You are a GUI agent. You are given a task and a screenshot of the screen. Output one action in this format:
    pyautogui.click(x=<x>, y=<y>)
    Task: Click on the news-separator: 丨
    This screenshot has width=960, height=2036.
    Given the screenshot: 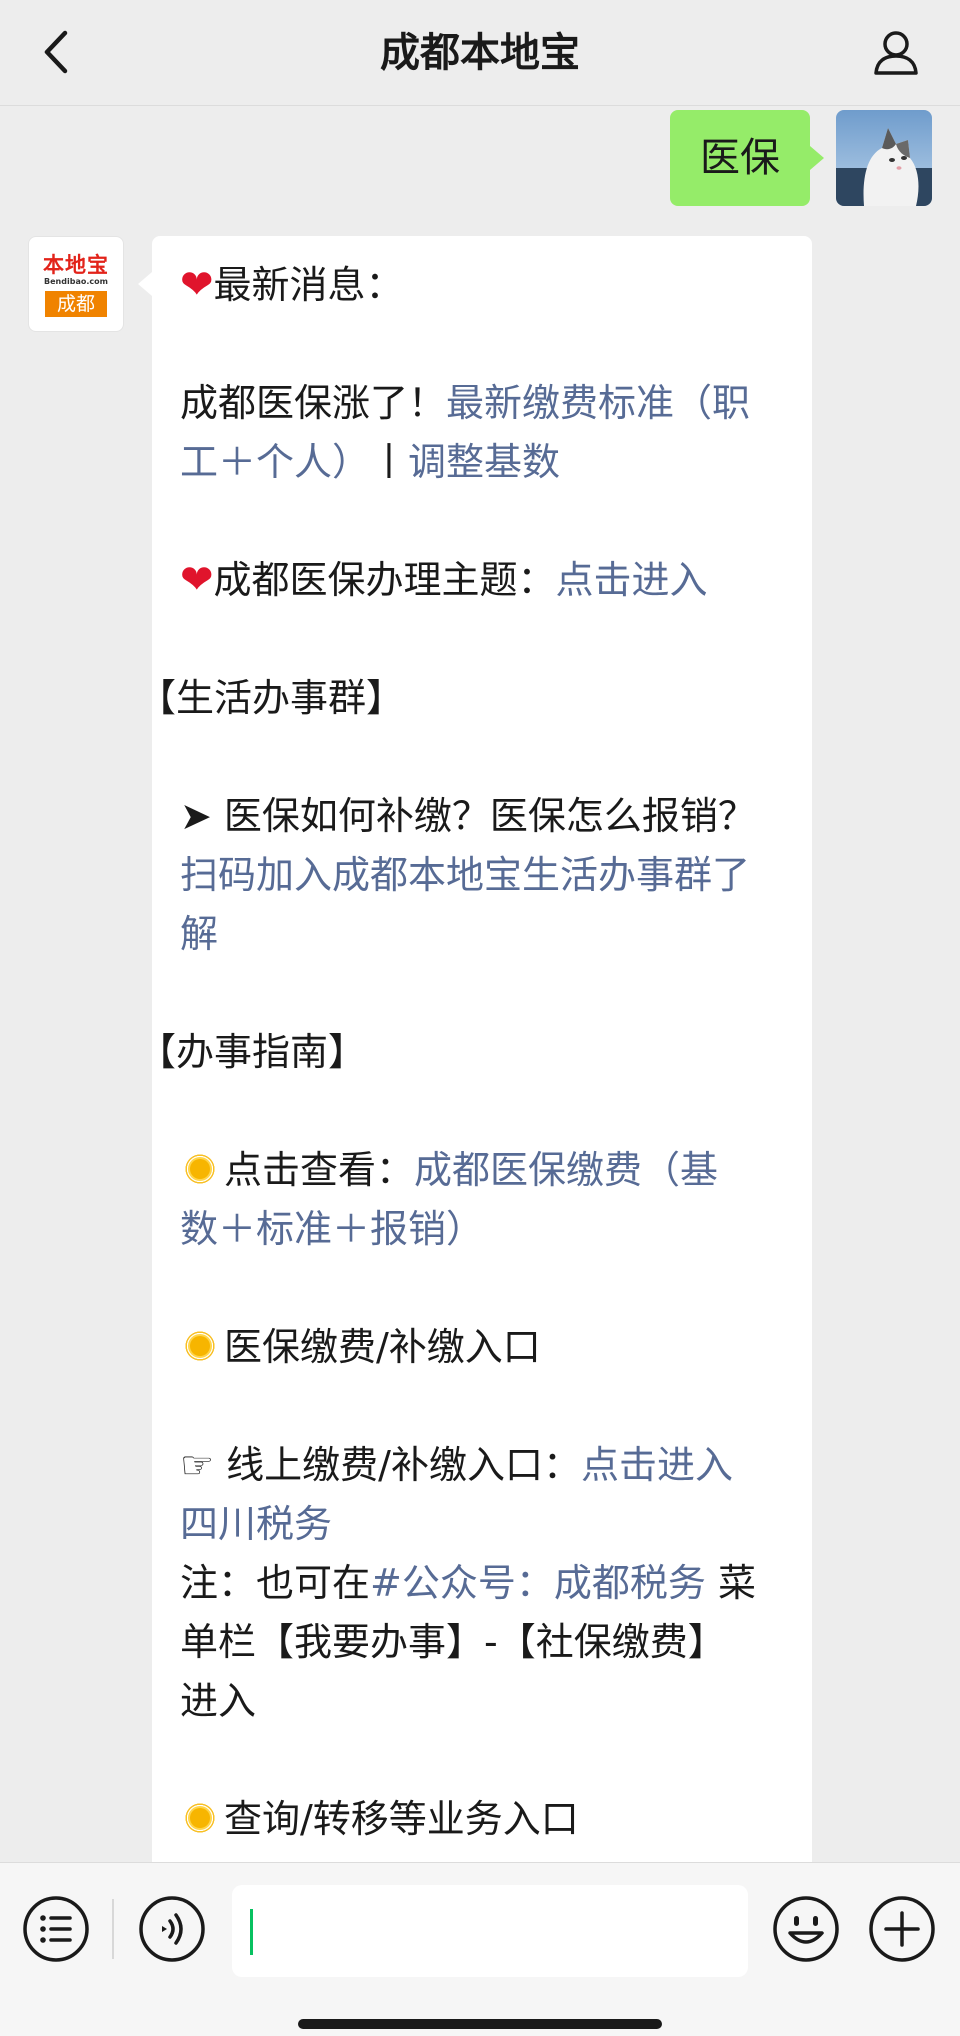 What is the action you would take?
    pyautogui.click(x=389, y=462)
    